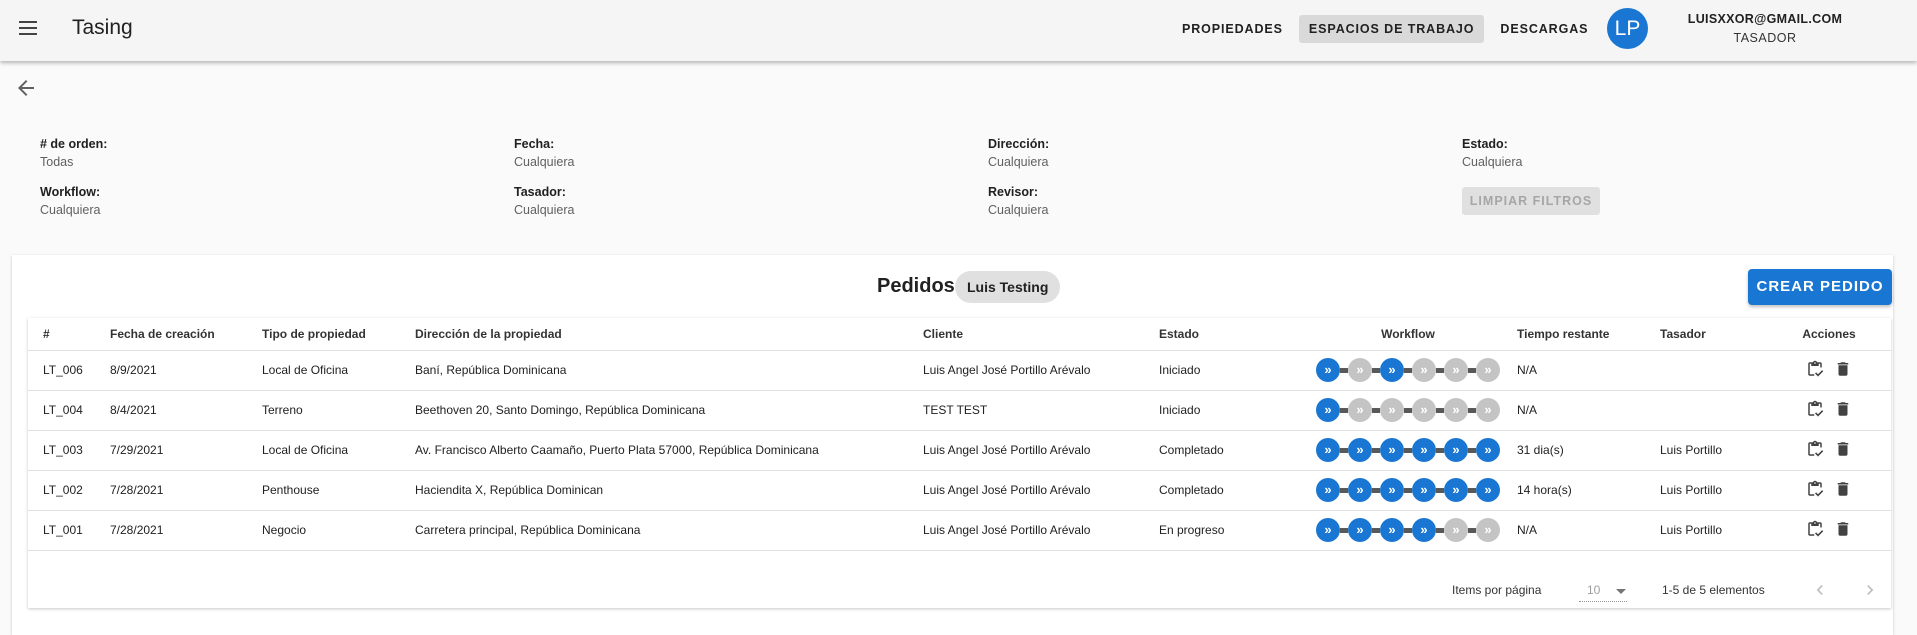  Describe the element at coordinates (1408, 530) in the screenshot. I see `cell-workflow: » » » » » »` at that location.